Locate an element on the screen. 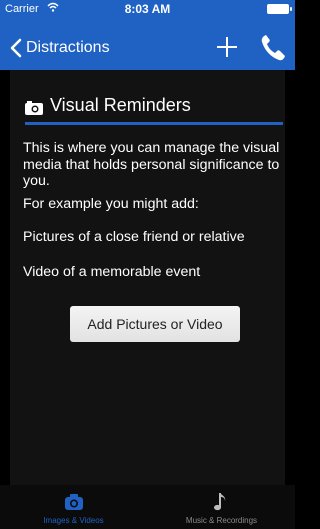 The image size is (320, 529). section-title: Visual Reminders is located at coordinates (120, 105).